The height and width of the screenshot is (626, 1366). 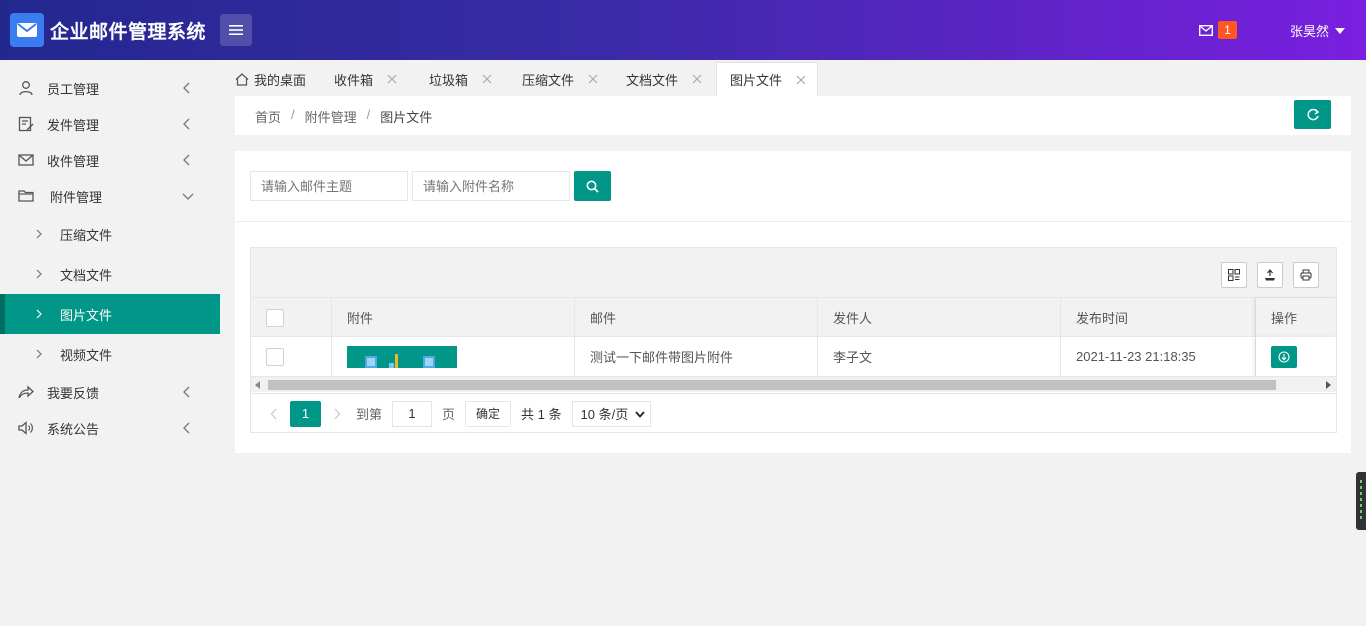 I want to click on scrollbar-thumb, so click(x=772, y=385).